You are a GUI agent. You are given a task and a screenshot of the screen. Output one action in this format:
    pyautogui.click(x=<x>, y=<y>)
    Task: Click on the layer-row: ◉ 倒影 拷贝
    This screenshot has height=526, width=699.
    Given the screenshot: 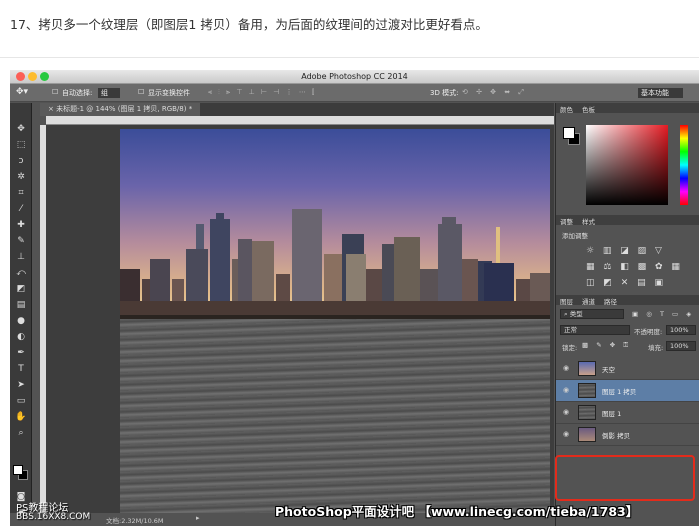 What is the action you would take?
    pyautogui.click(x=627, y=435)
    